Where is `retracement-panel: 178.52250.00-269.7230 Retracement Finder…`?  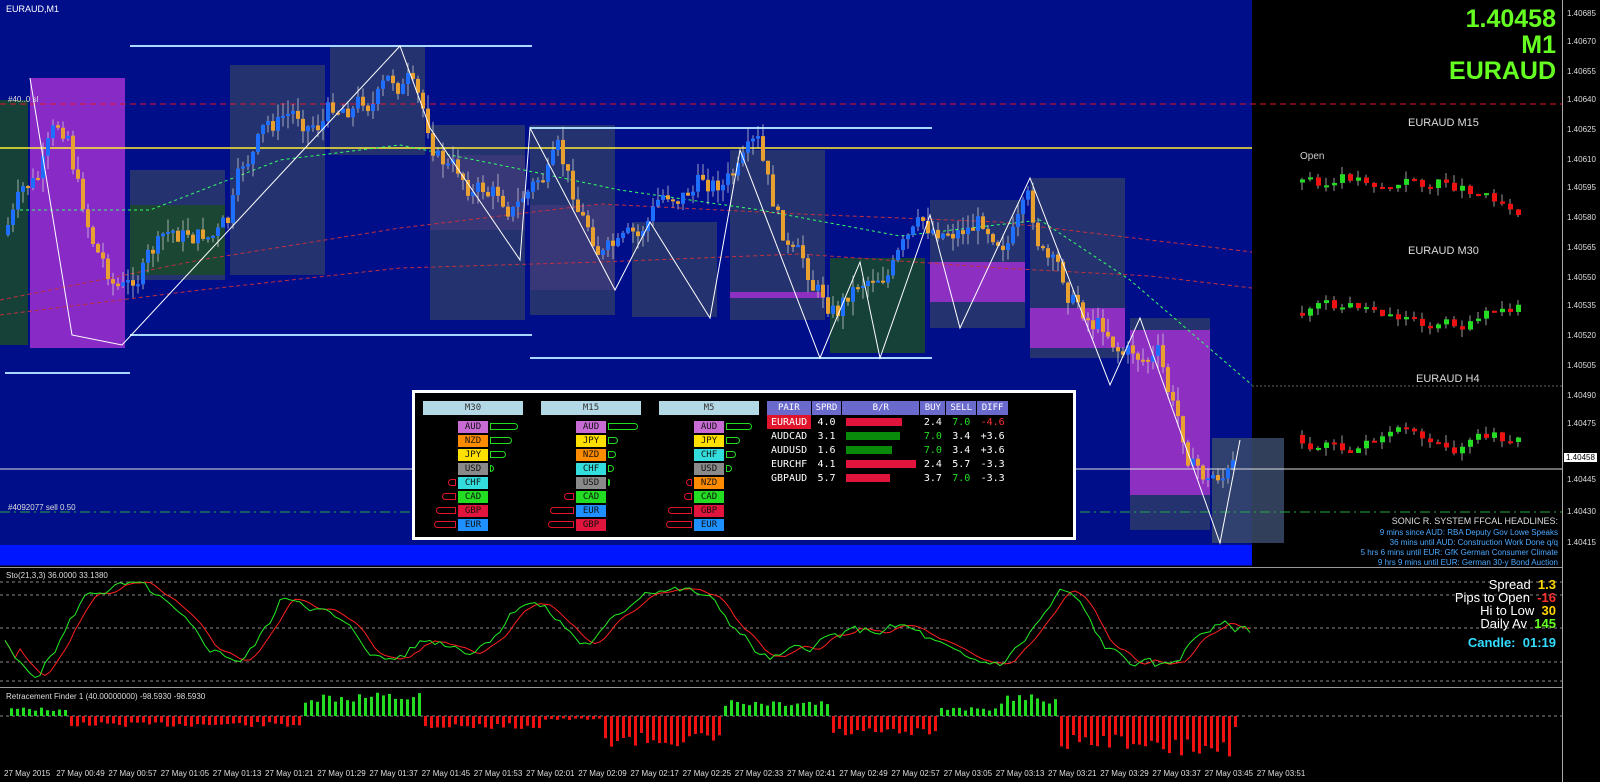 retracement-panel: 178.52250.00-269.7230 Retracement Finder… is located at coordinates (781, 728).